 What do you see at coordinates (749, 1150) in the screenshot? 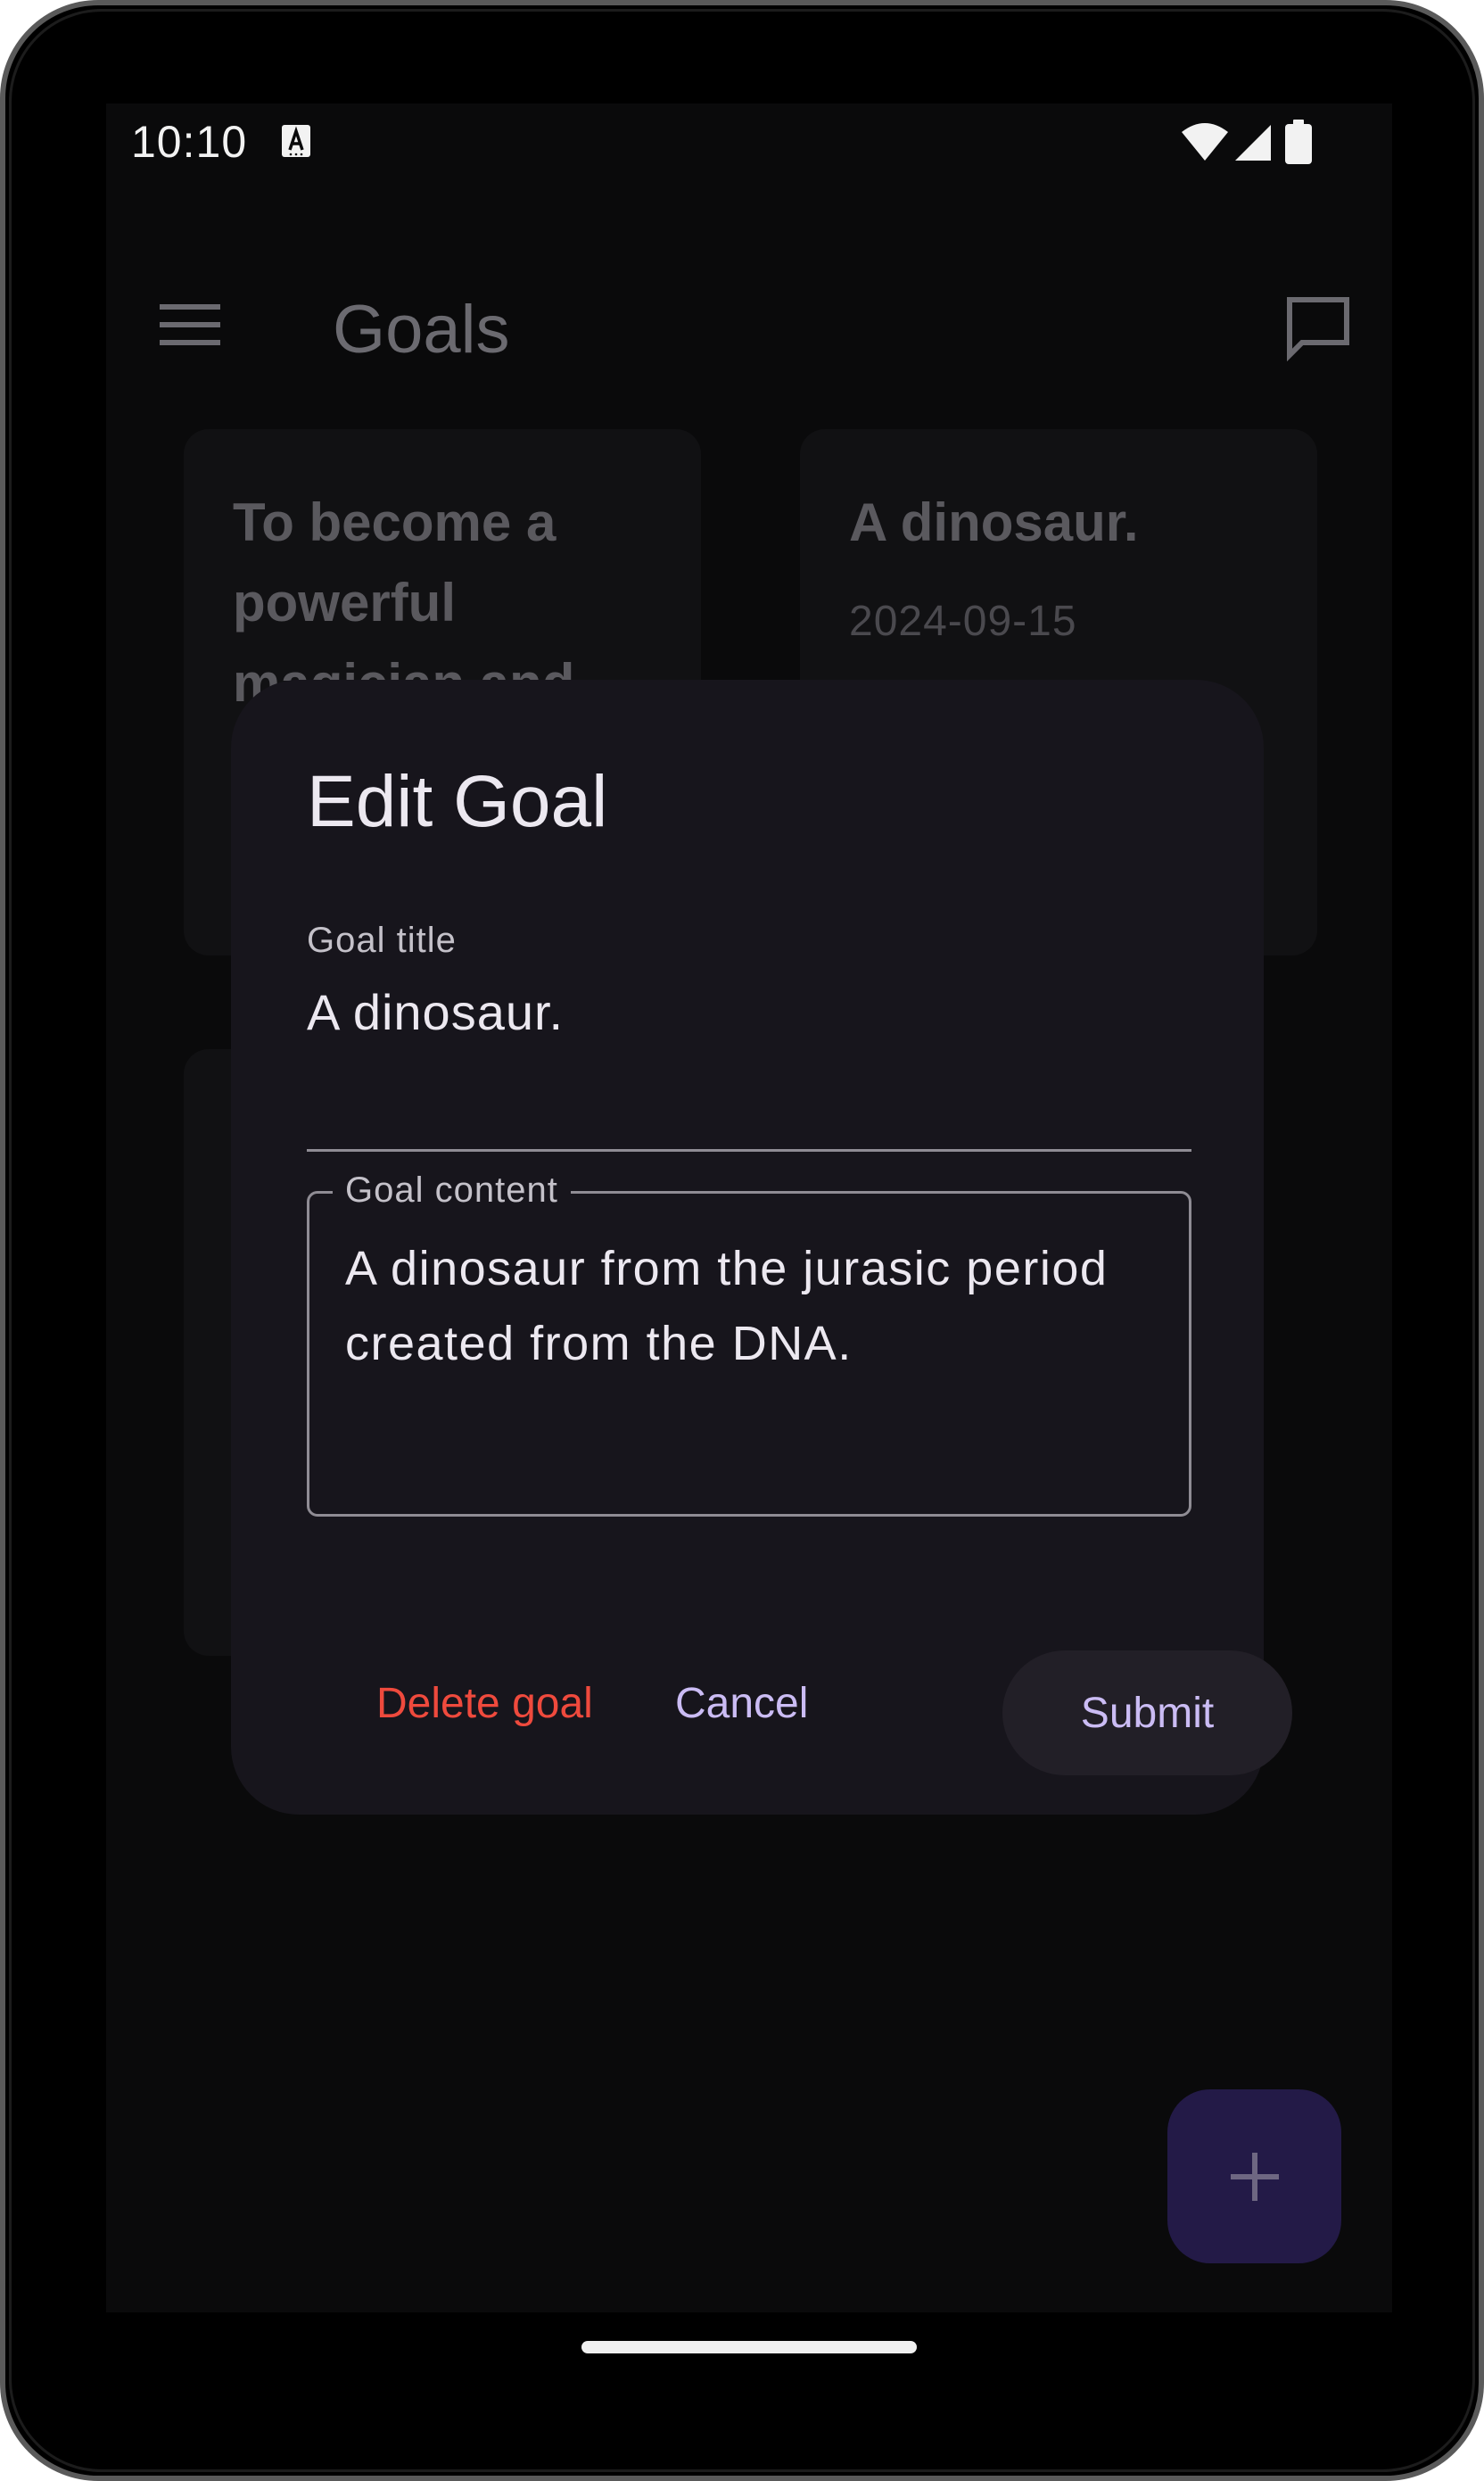
I see `goal-title-underline` at bounding box center [749, 1150].